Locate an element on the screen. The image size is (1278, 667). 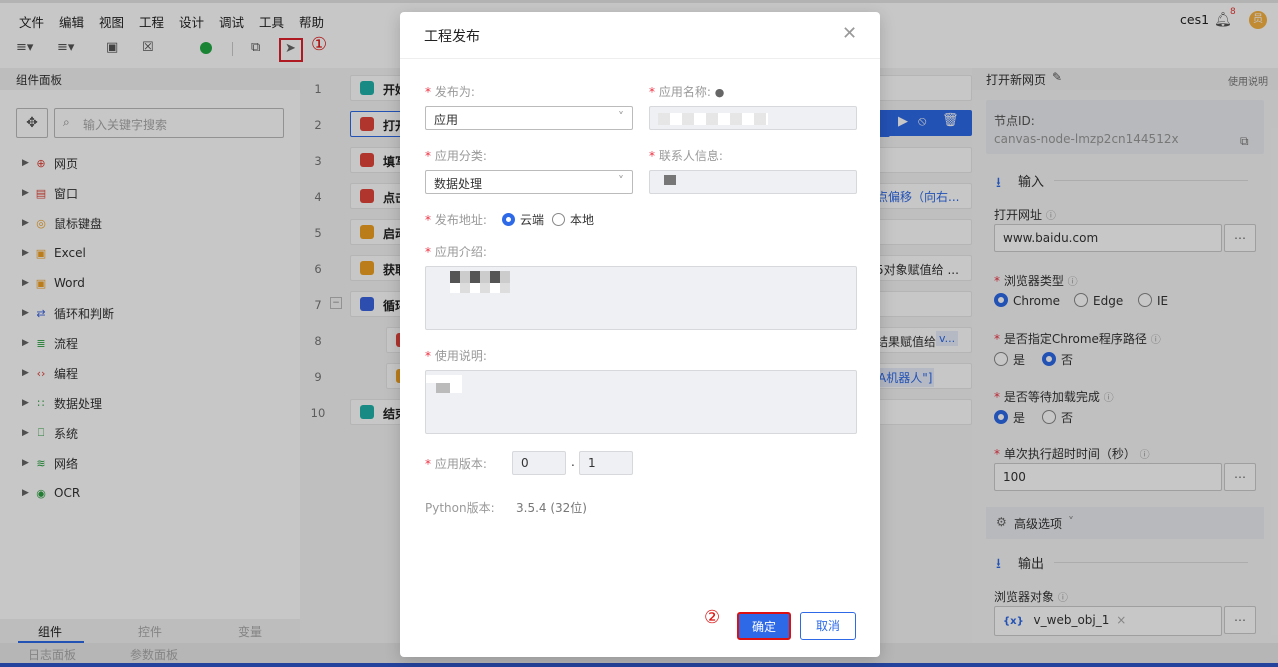
version-major-input: 0 is located at coordinates (539, 463).